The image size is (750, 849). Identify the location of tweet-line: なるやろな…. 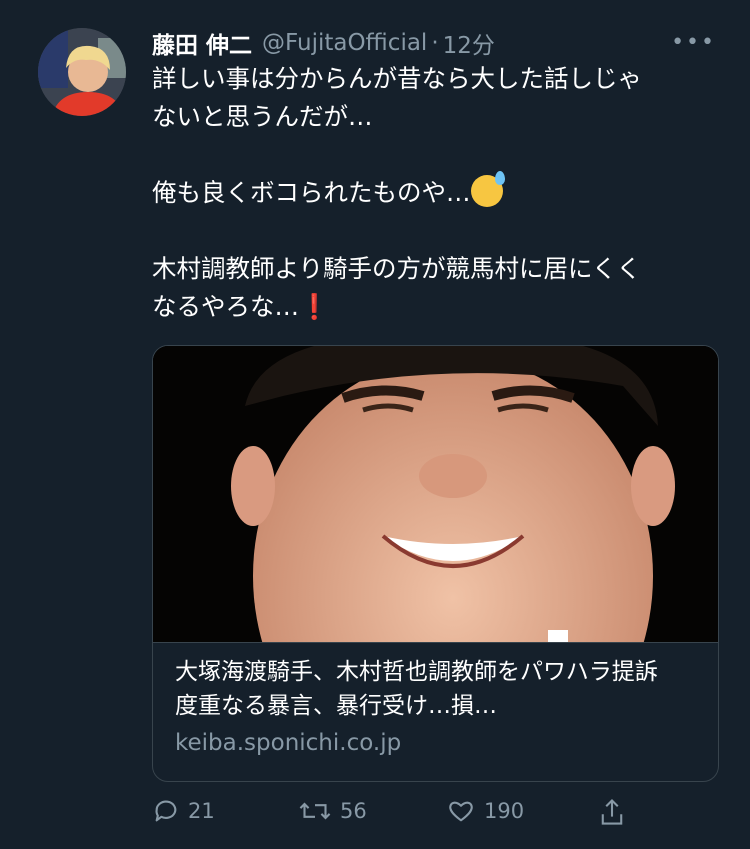
(225, 306).